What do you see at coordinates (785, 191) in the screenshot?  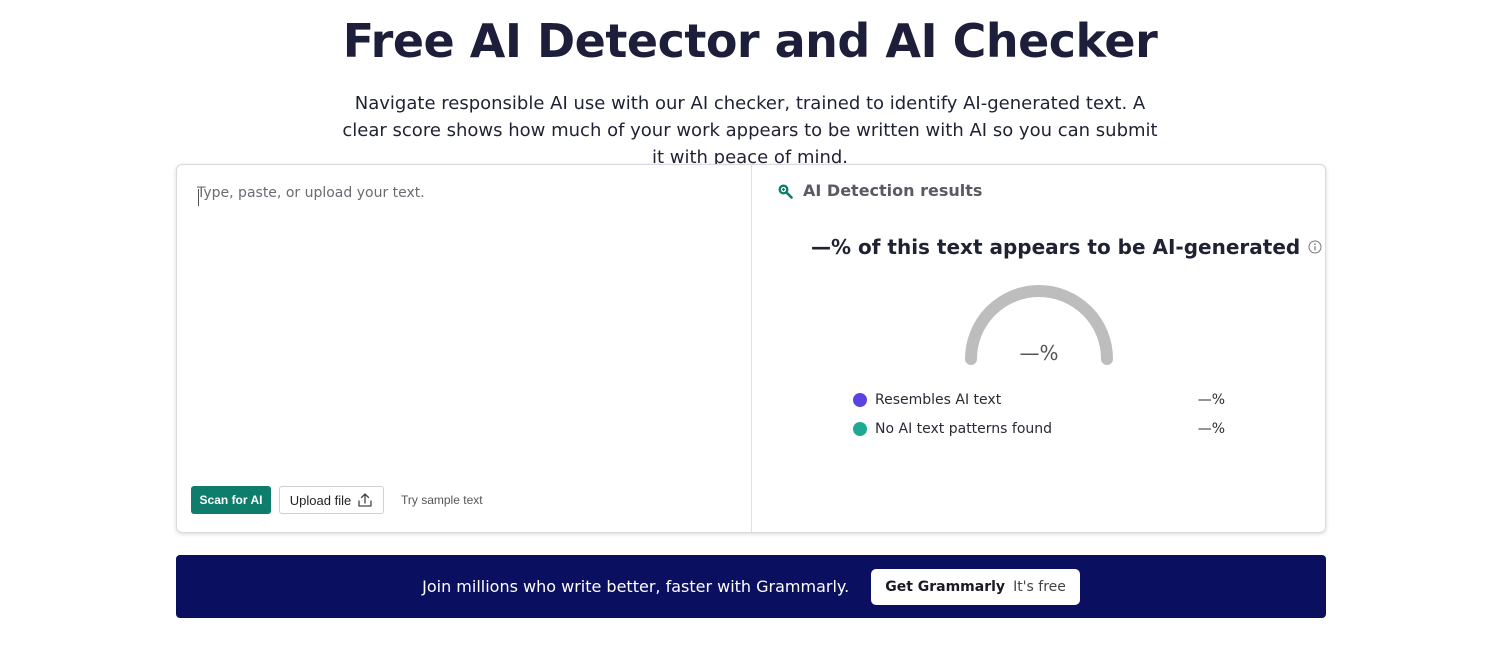 I see `search-icon` at bounding box center [785, 191].